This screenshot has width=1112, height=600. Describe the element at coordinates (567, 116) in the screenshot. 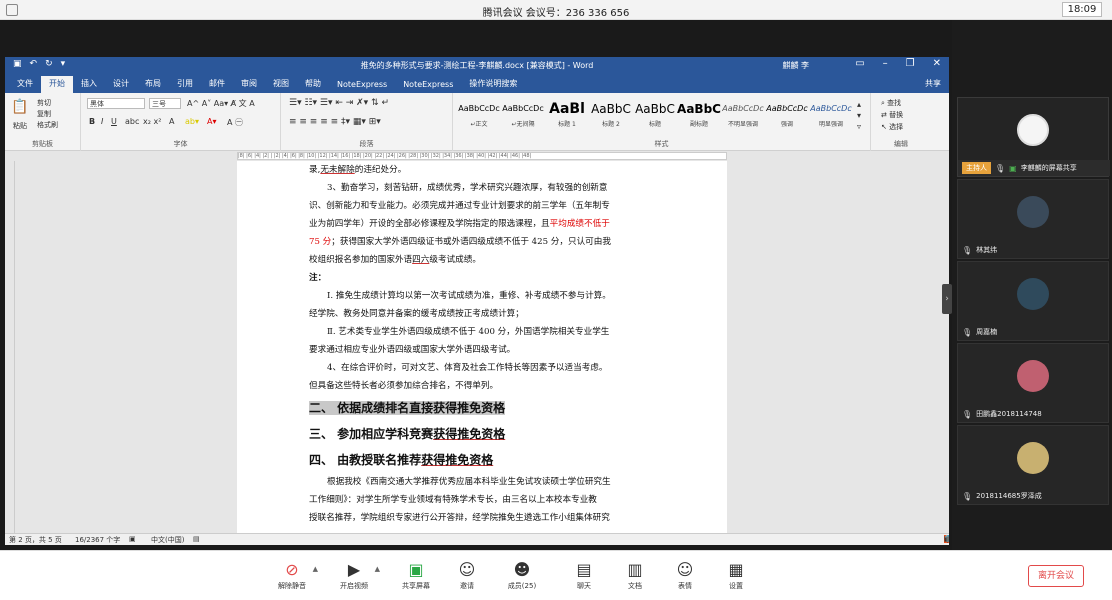

I see `style-heading-1: AaBl 标题 1` at that location.